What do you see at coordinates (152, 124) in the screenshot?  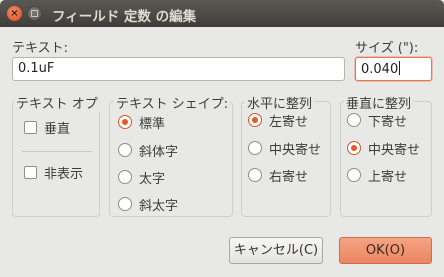 I see `shape-option-label: 標準` at bounding box center [152, 124].